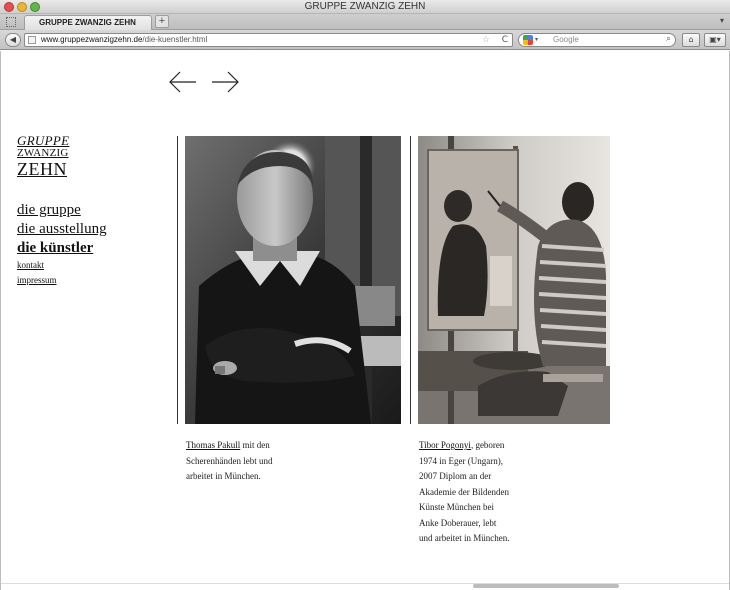 This screenshot has height=590, width=730. Describe the element at coordinates (365, 583) in the screenshot. I see `page-bottom-edge` at that location.